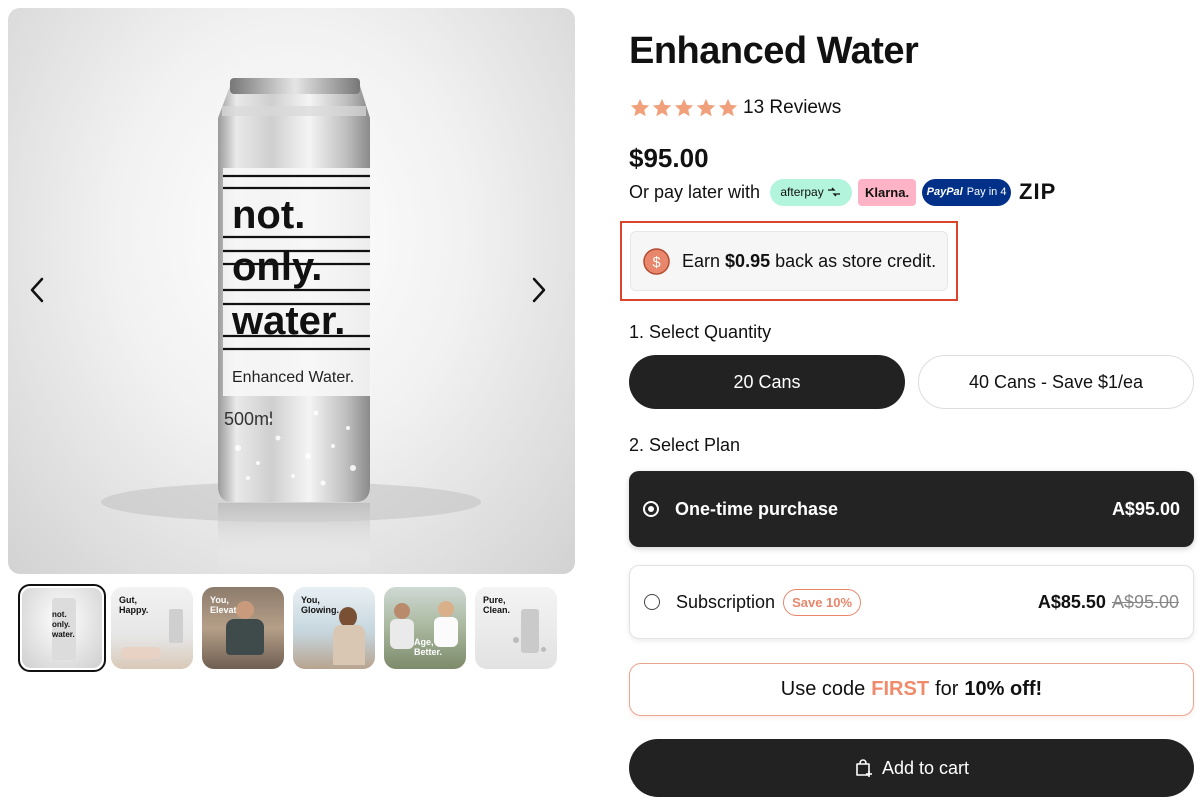 This screenshot has height=805, width=1200. What do you see at coordinates (767, 382) in the screenshot?
I see `quantity-option-20-cans: 20 Cans` at bounding box center [767, 382].